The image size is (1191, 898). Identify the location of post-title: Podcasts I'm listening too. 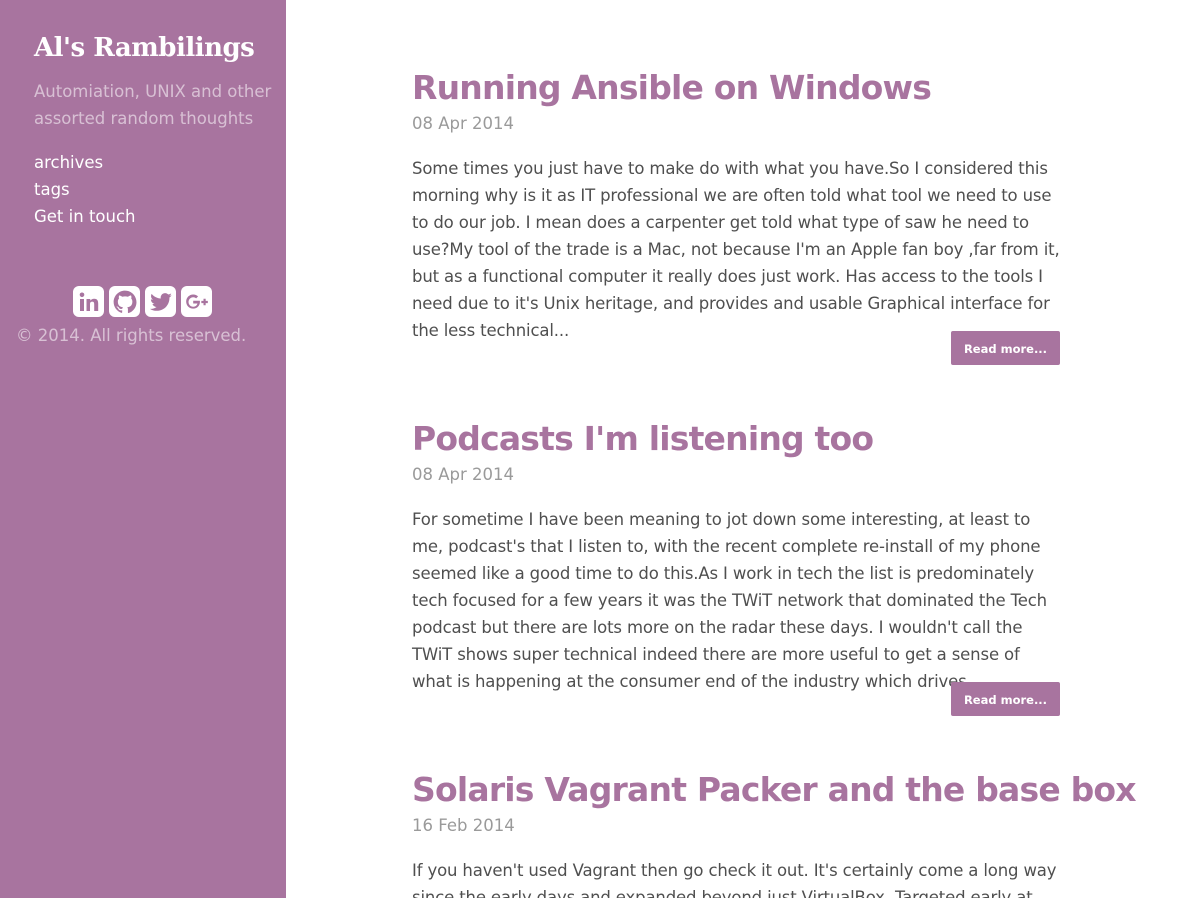
(736, 439).